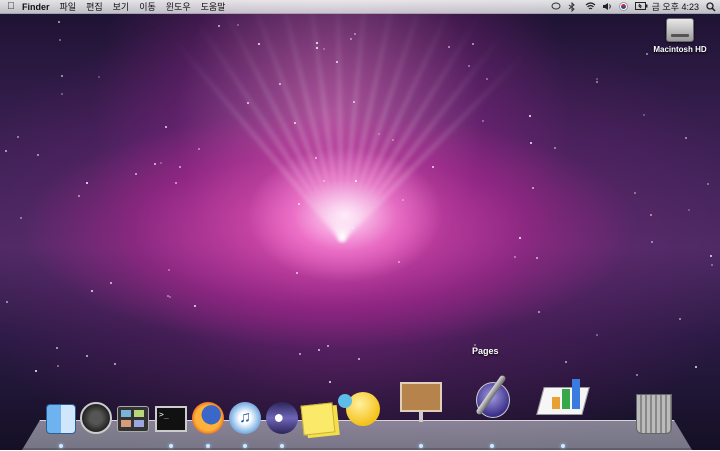 This screenshot has width=720, height=451. I want to click on wallpaper-light-ray, so click(433, 147).